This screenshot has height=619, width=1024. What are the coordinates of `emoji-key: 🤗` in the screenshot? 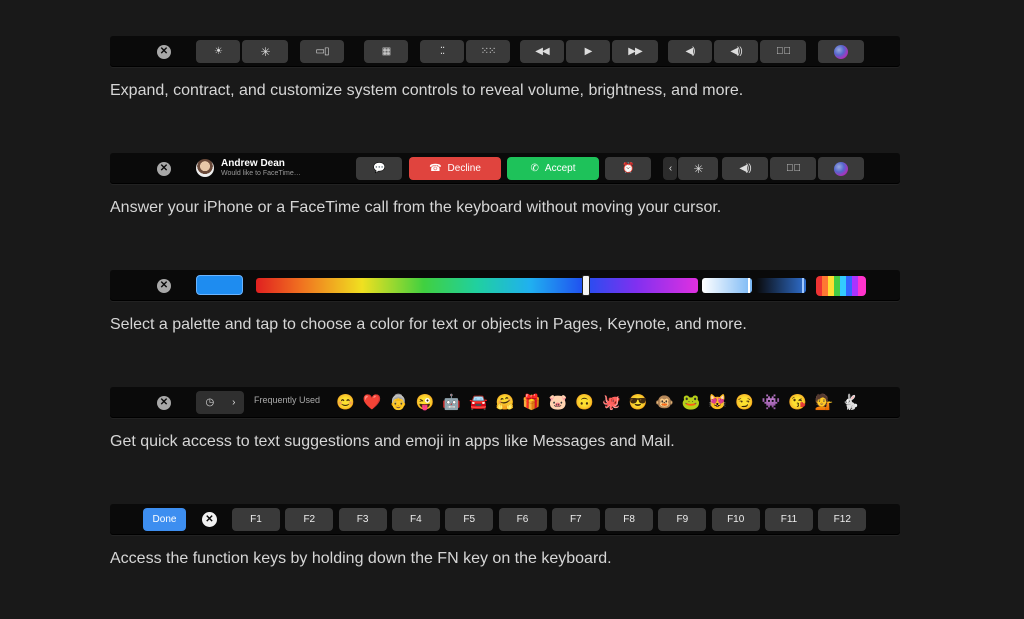 It's located at (505, 402).